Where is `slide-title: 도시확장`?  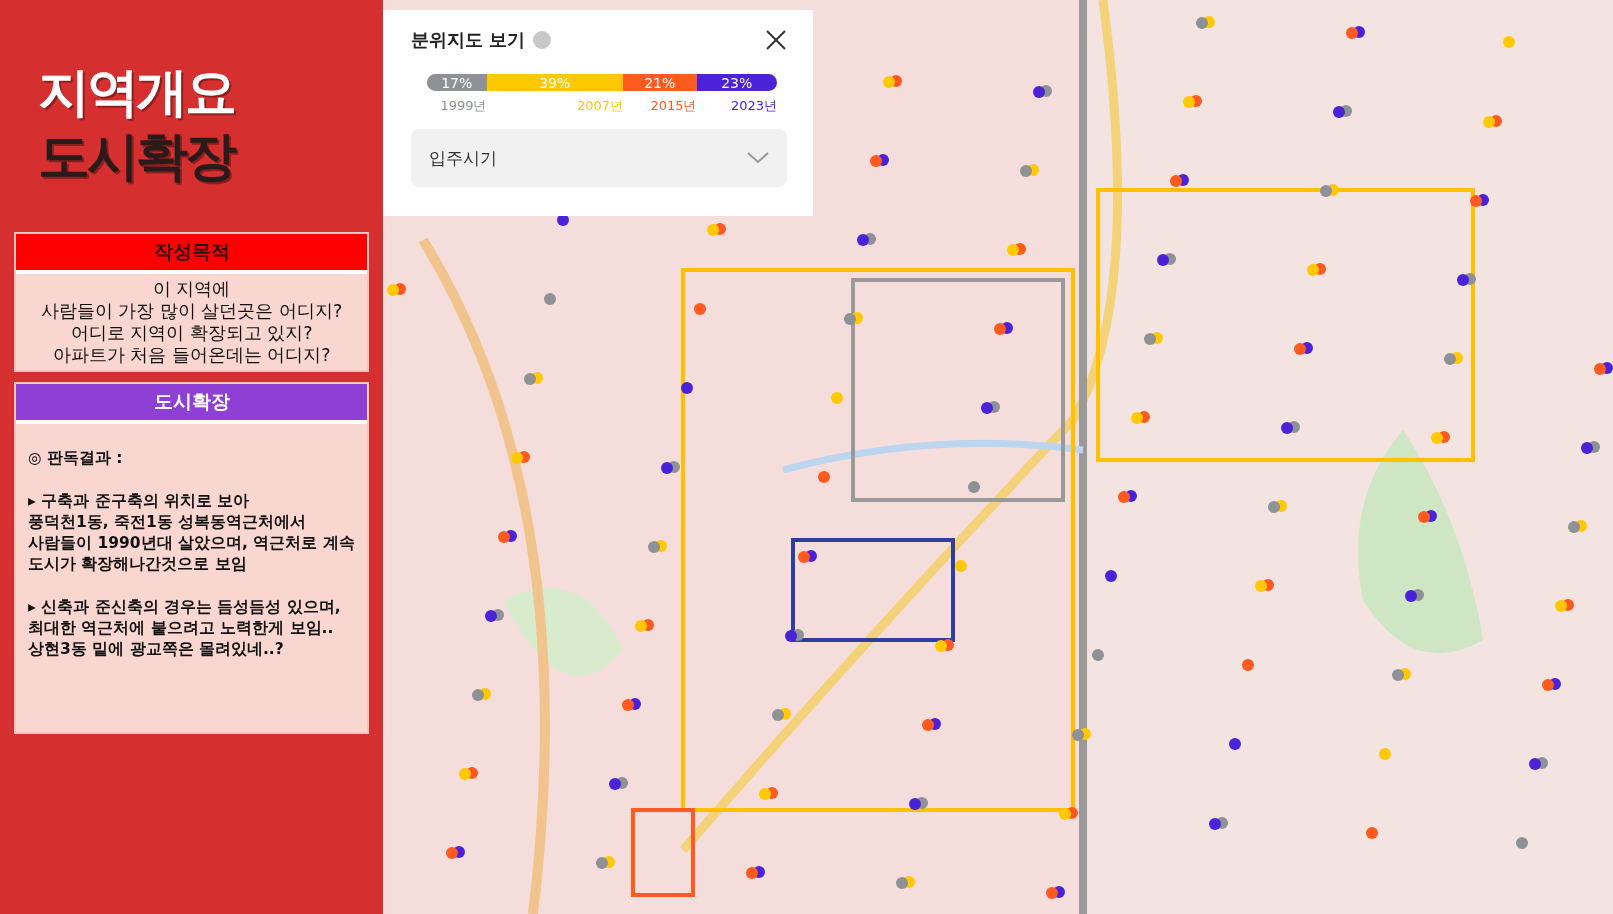
slide-title: 도시확장 is located at coordinates (137, 156).